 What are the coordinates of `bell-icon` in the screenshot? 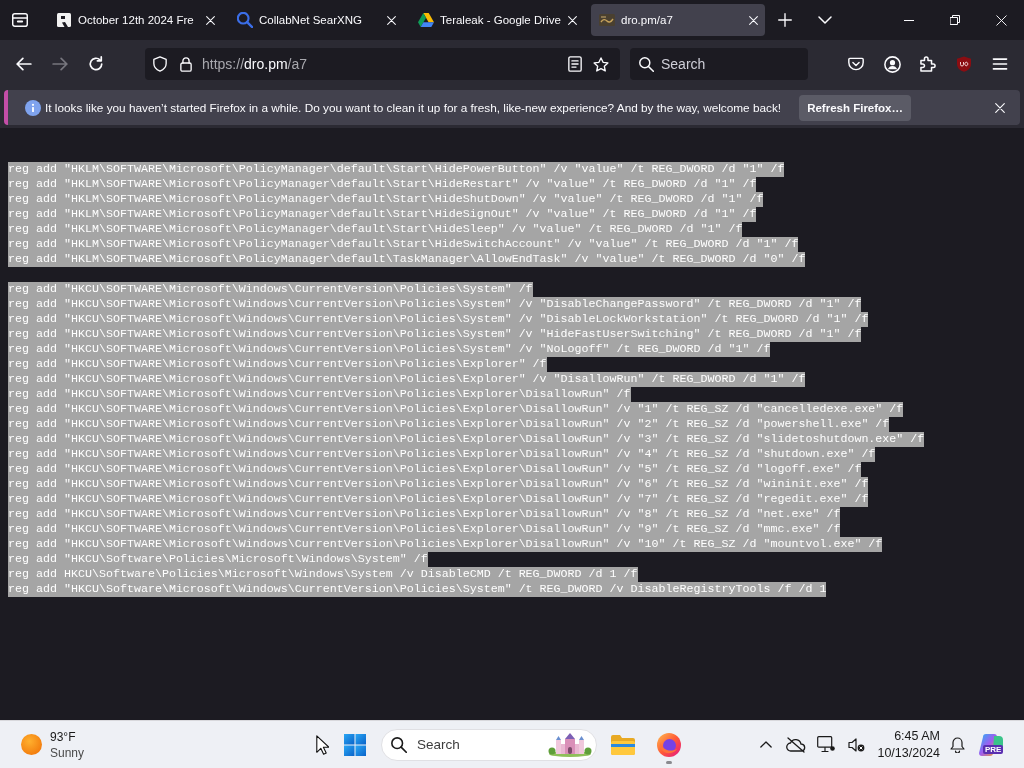 It's located at (957, 744).